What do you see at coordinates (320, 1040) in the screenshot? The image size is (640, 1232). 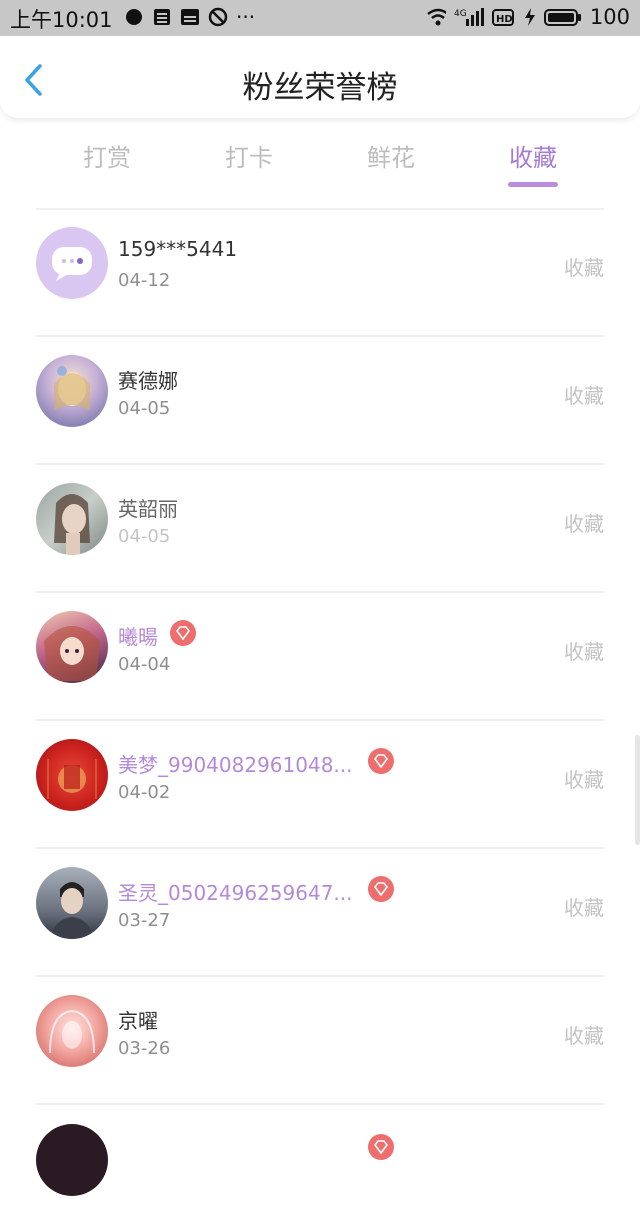 I see `list-item: 京曜 03-26 收藏` at bounding box center [320, 1040].